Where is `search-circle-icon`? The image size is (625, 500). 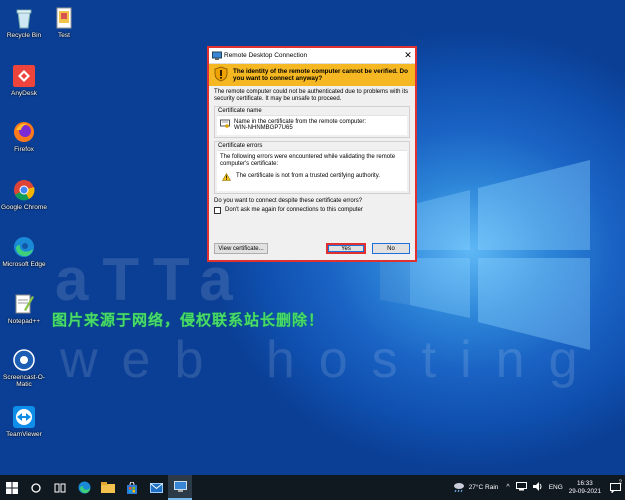
search-circle-icon is located at coordinates (36, 487).